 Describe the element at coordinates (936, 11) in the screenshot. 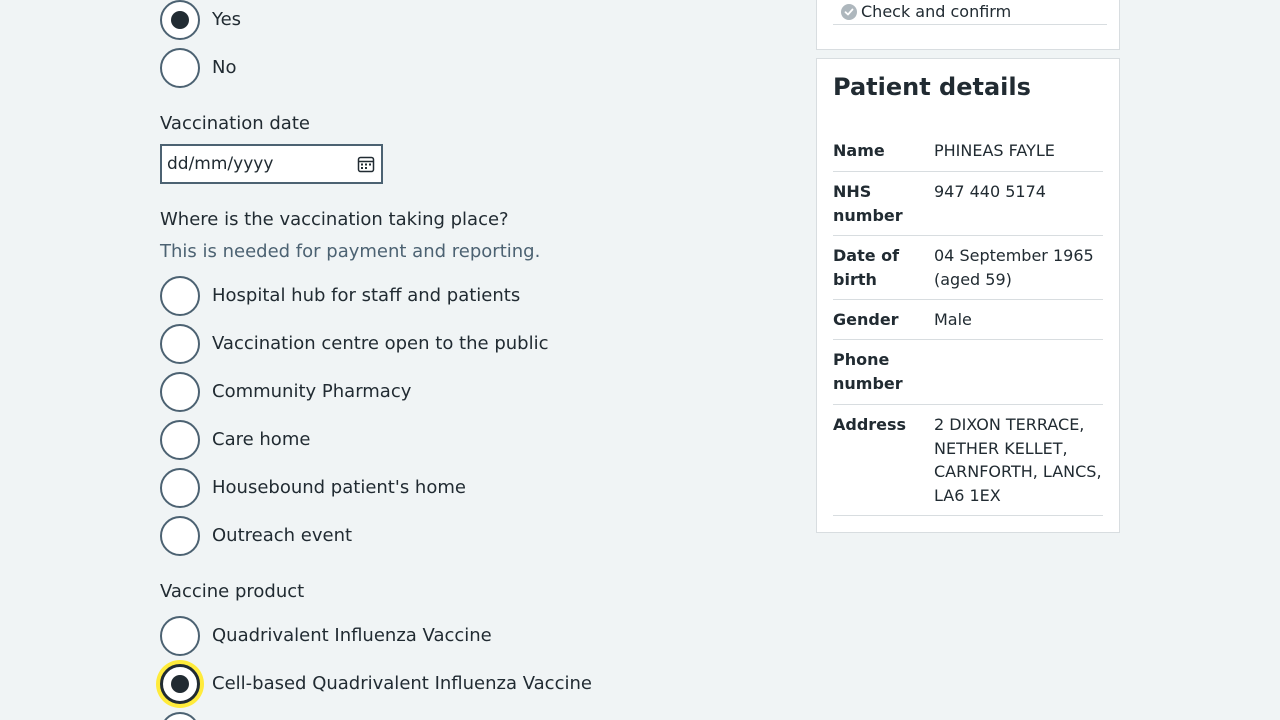

I see `step-check-and-confirm-label: Check and confirm` at that location.